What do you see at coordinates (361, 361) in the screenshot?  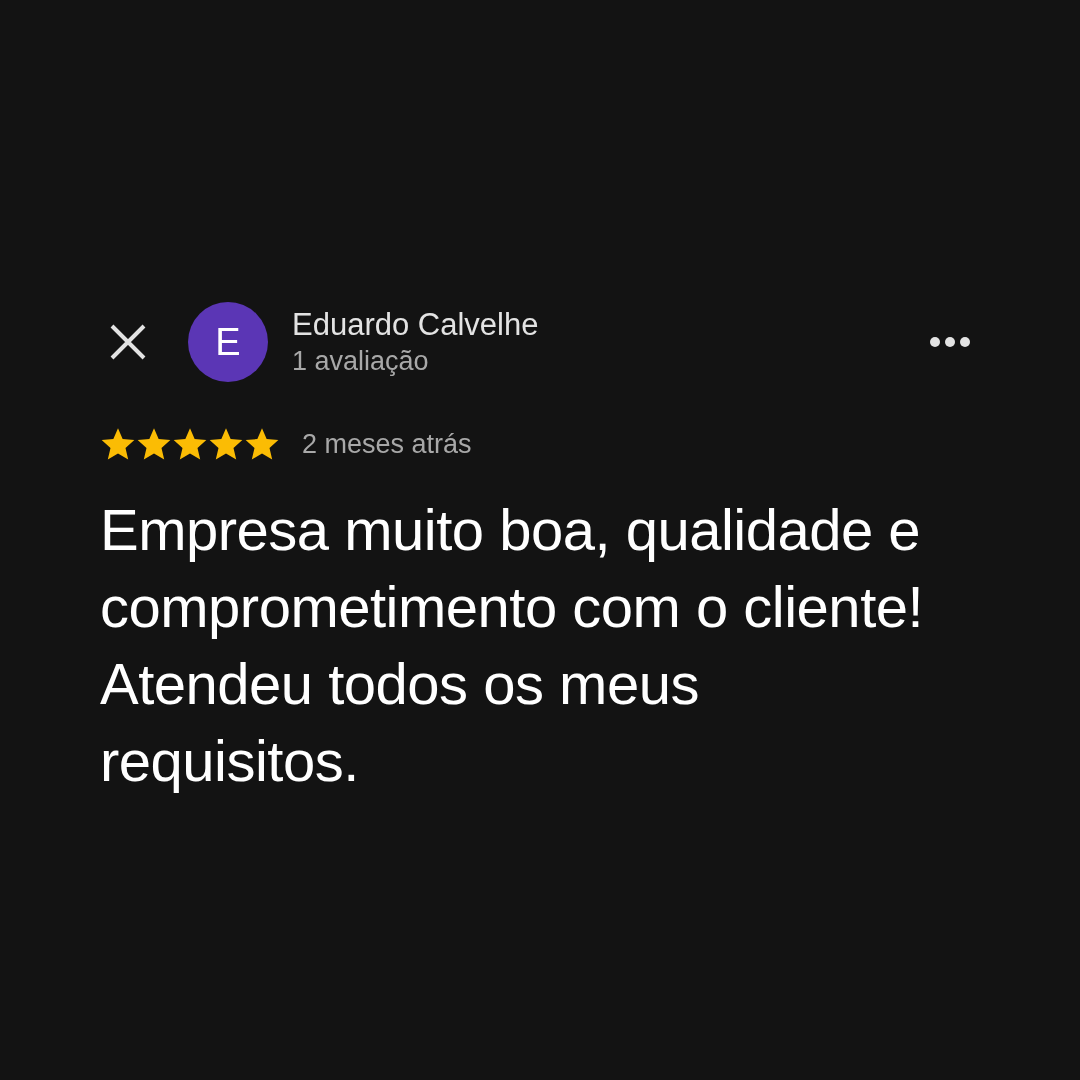 I see `review-count: 1 avaliação` at bounding box center [361, 361].